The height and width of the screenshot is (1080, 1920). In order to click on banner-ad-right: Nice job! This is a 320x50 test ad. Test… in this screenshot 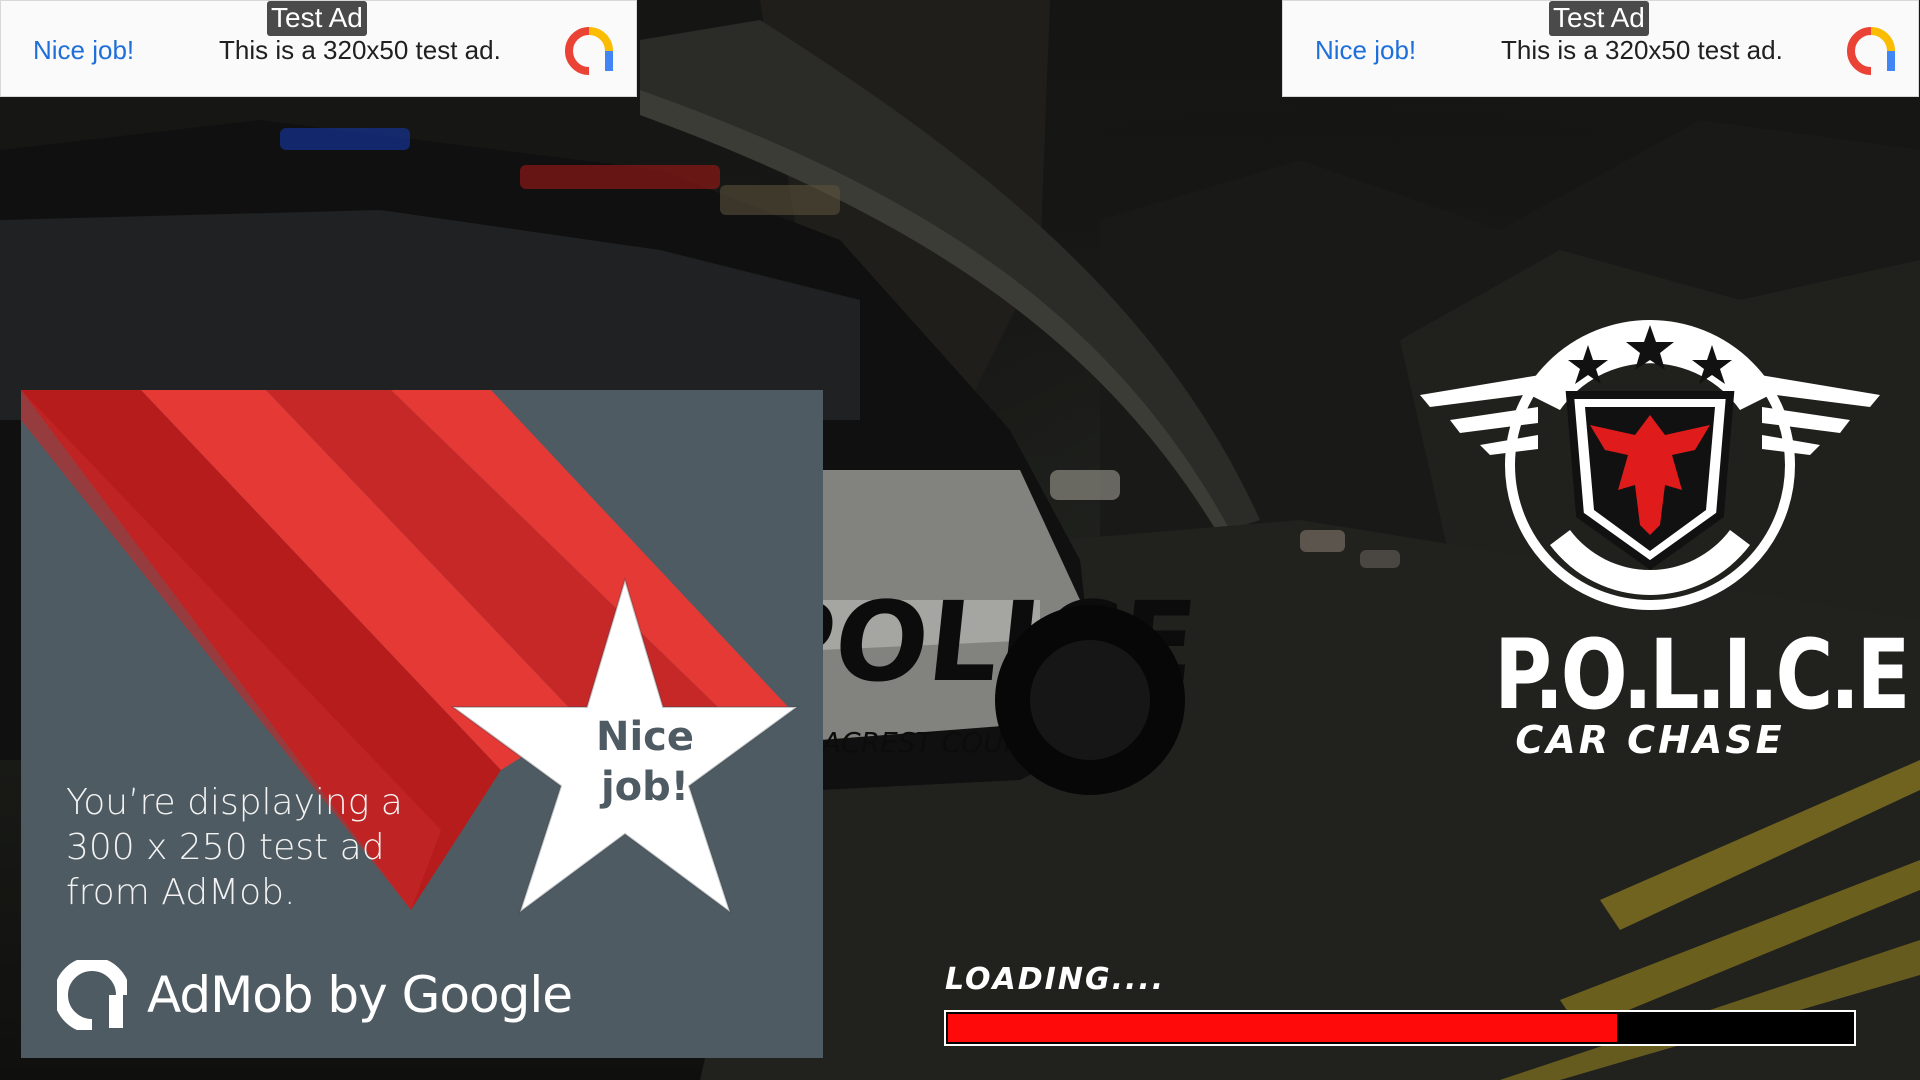, I will do `click(1600, 48)`.